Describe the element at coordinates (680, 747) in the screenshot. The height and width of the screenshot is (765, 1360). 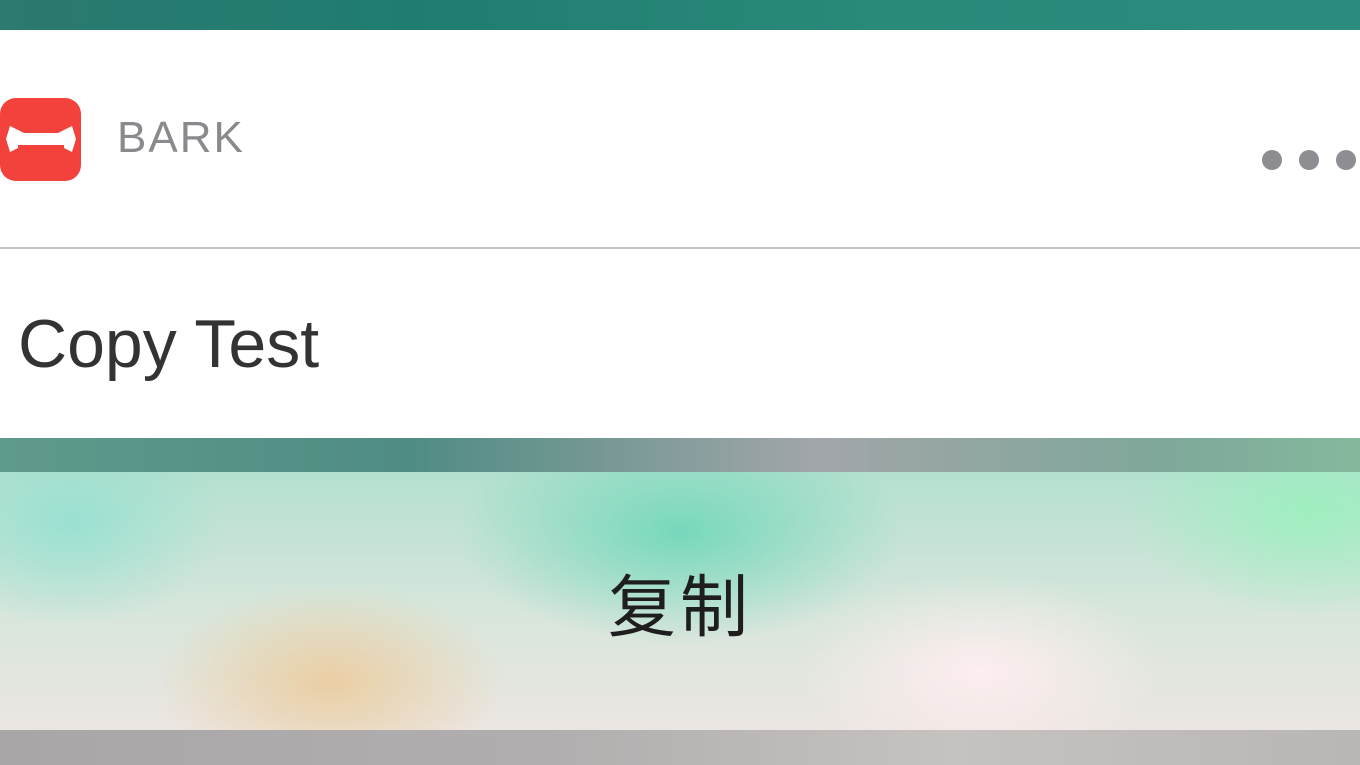
I see `blurred-wallpaper-bottom` at that location.